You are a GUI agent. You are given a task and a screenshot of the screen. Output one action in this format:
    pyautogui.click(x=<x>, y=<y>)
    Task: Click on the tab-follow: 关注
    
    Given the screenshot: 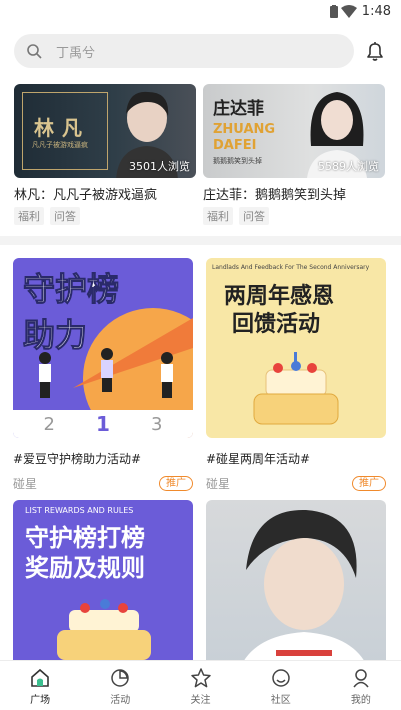 What is the action you would take?
    pyautogui.click(x=200, y=685)
    